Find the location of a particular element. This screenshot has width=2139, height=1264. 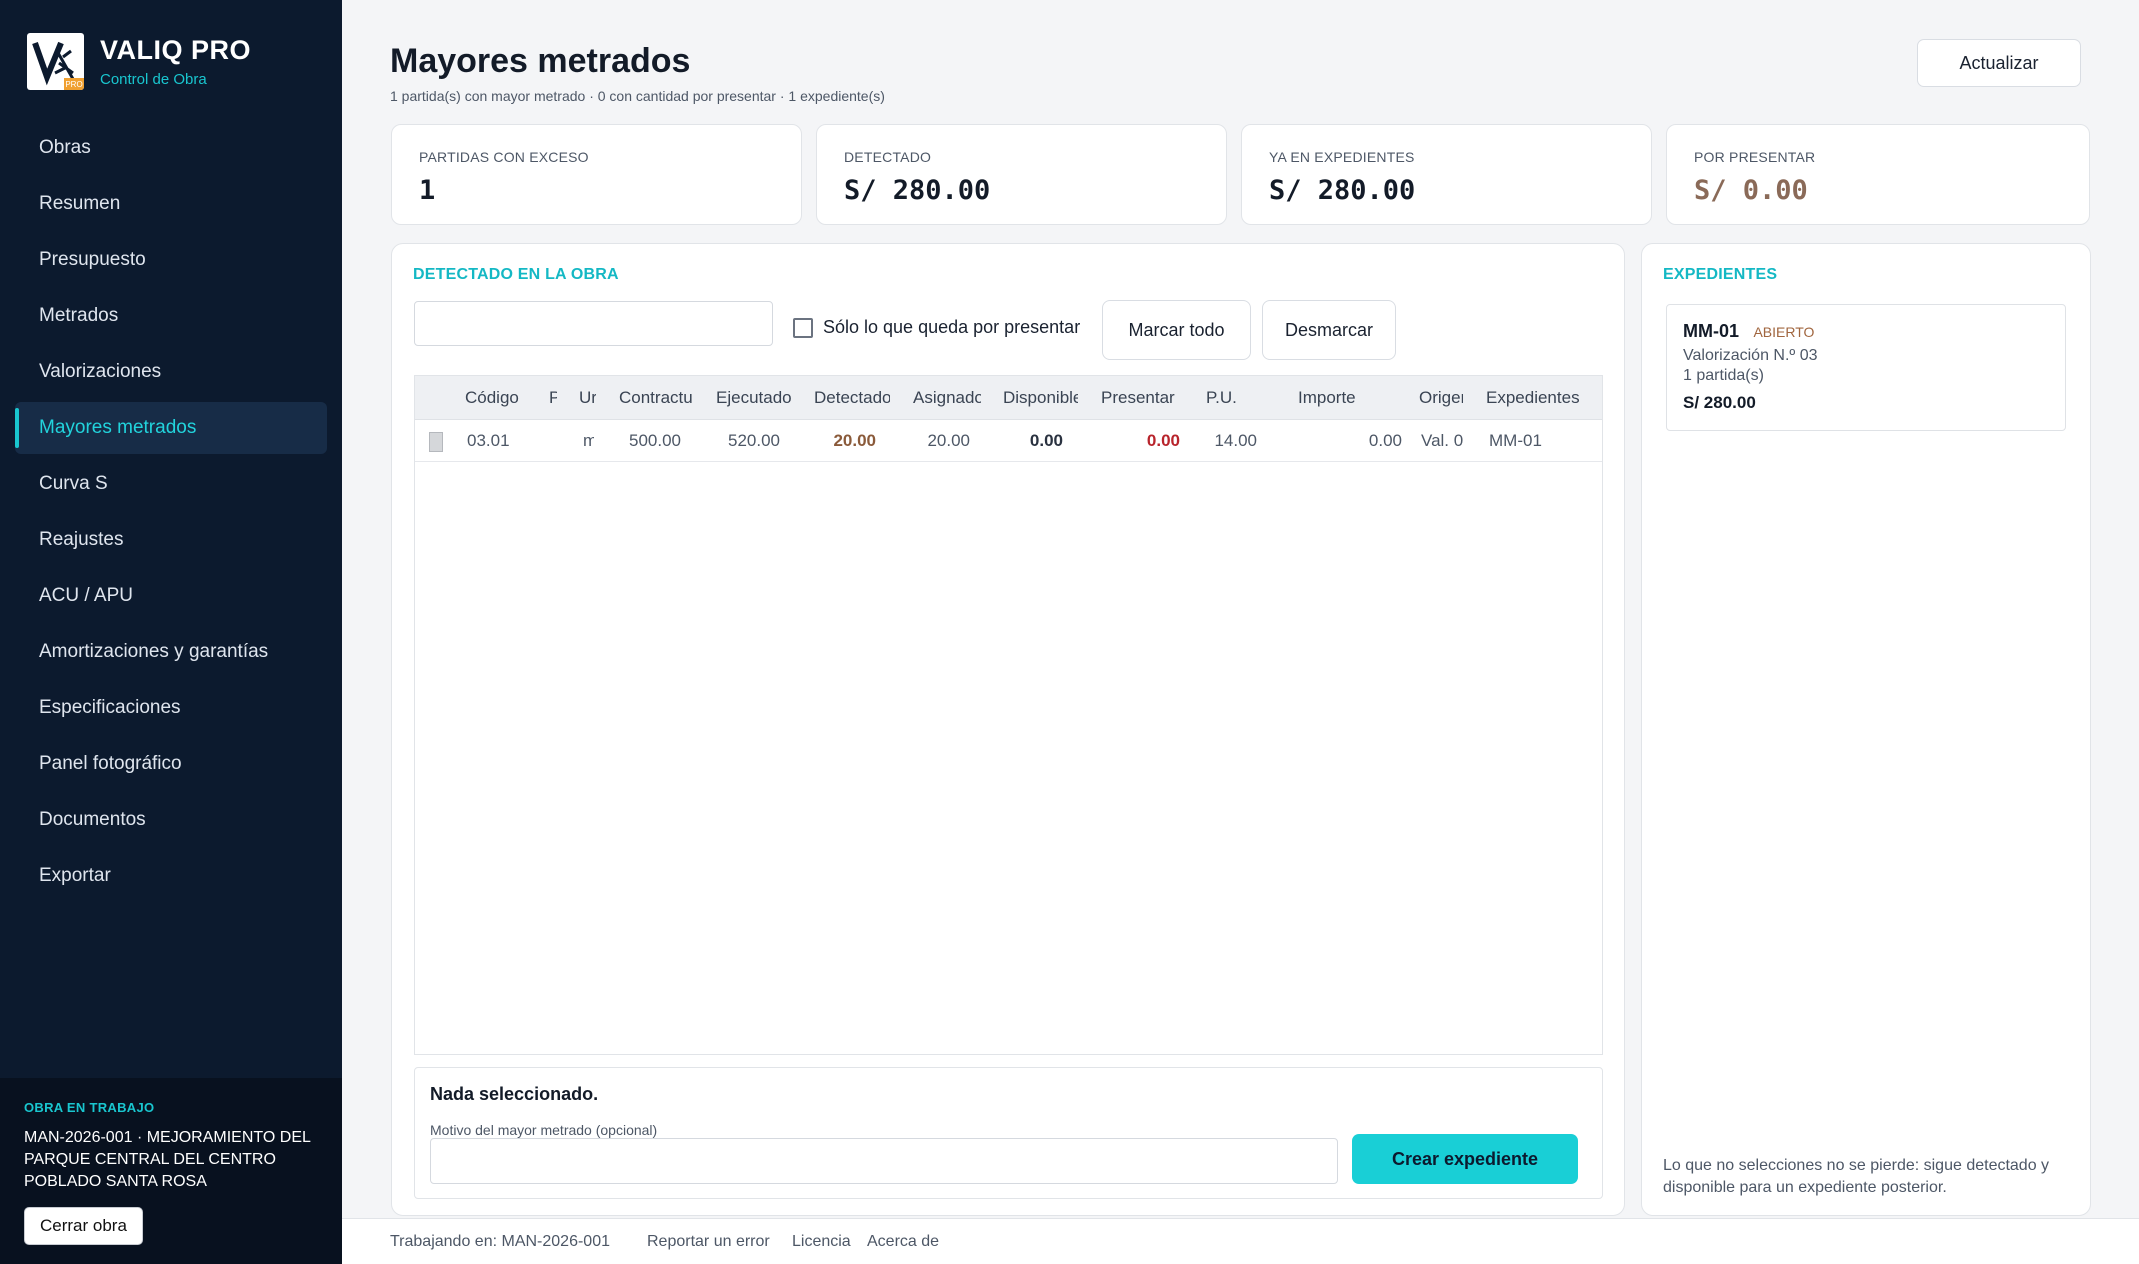

cell-ejecutado: 520.00 is located at coordinates (754, 440).